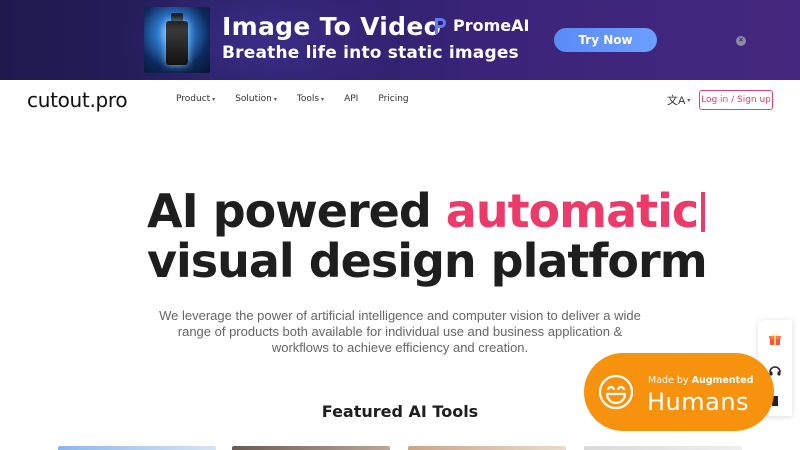 This screenshot has height=450, width=800. What do you see at coordinates (616, 392) in the screenshot?
I see `smiley-face-icon` at bounding box center [616, 392].